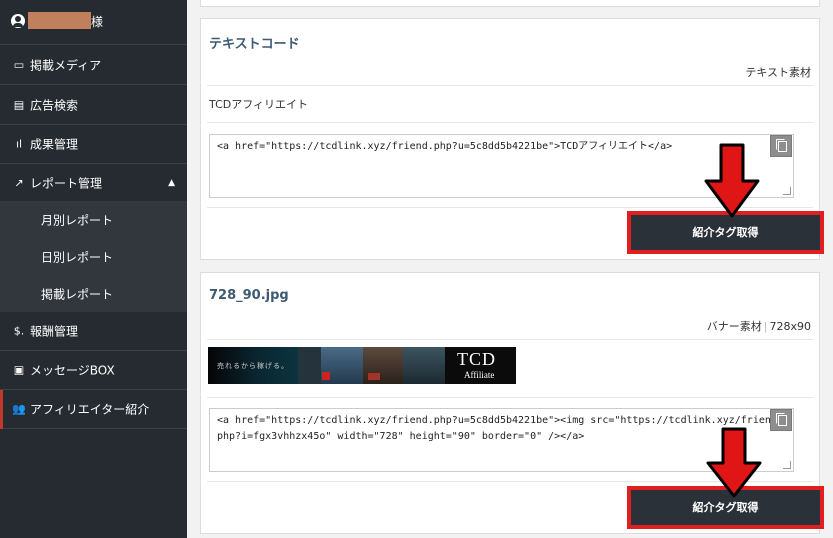 The height and width of the screenshot is (538, 833). What do you see at coordinates (249, 295) in the screenshot?
I see `card-title: 728_90.jpg` at bounding box center [249, 295].